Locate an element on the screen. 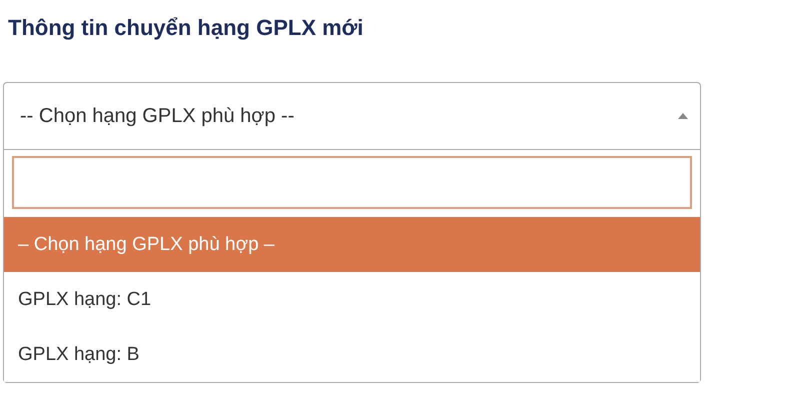 Image resolution: width=800 pixels, height=400 pixels. caret-icon is located at coordinates (683, 116).